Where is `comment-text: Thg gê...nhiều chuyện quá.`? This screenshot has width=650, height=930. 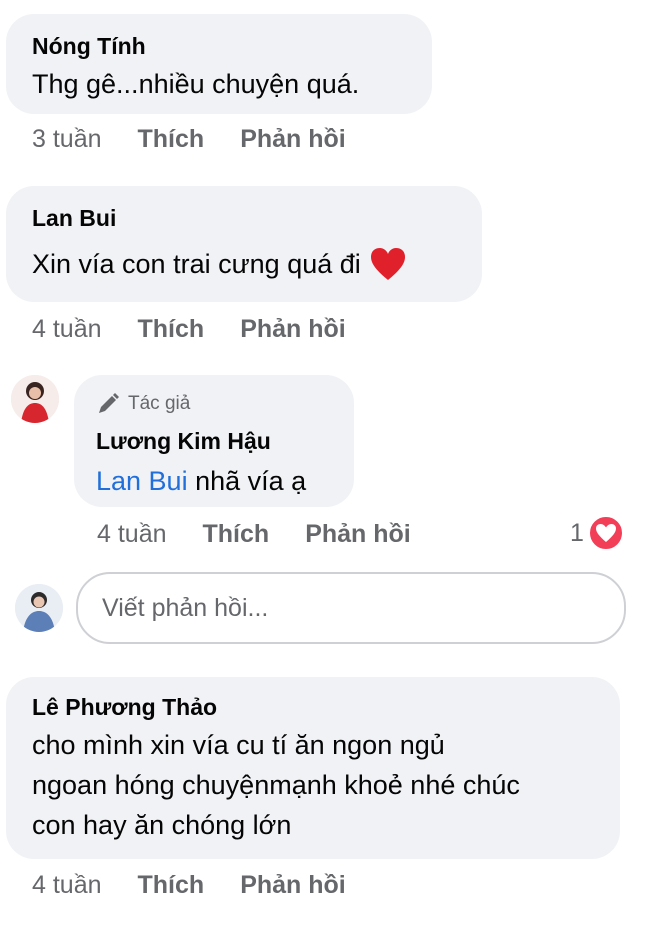
comment-text: Thg gê...nhiều chuyện quá. is located at coordinates (196, 84).